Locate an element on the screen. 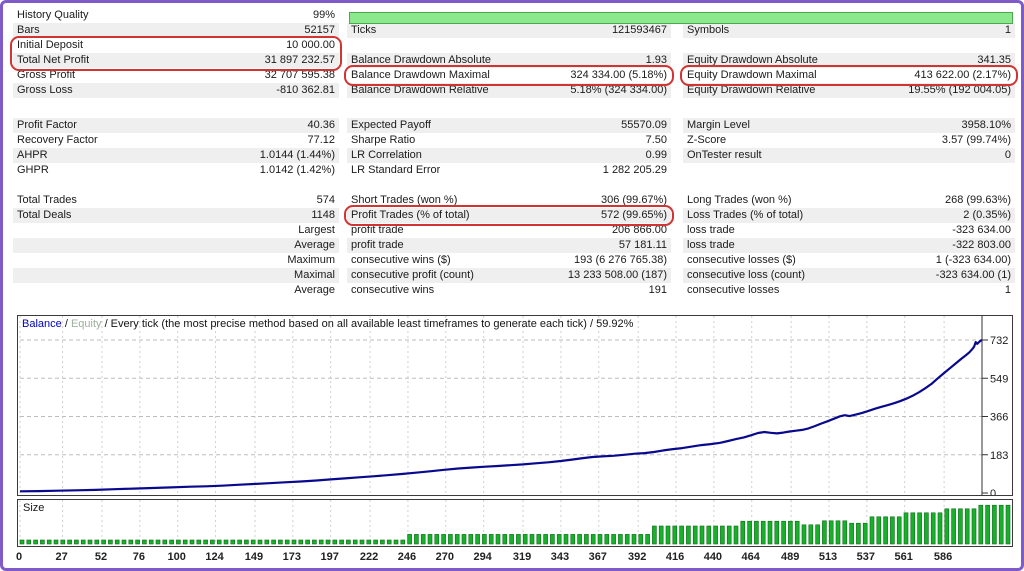 Image resolution: width=1024 pixels, height=571 pixels. chart-title-equity: Equity is located at coordinates (86, 324).